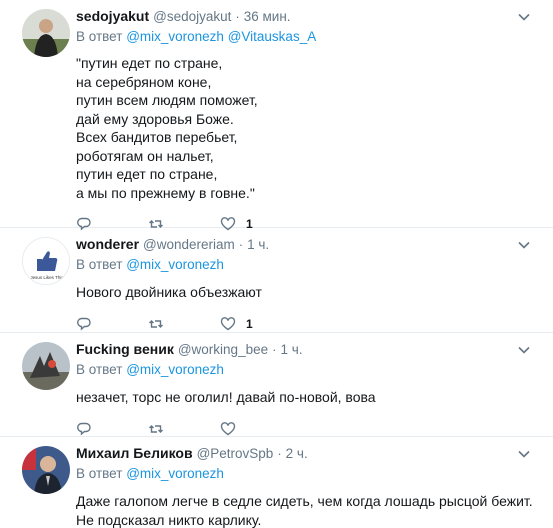  I want to click on tweet-header: sedojyakut @sedojyakut · 36 мин., so click(304, 16).